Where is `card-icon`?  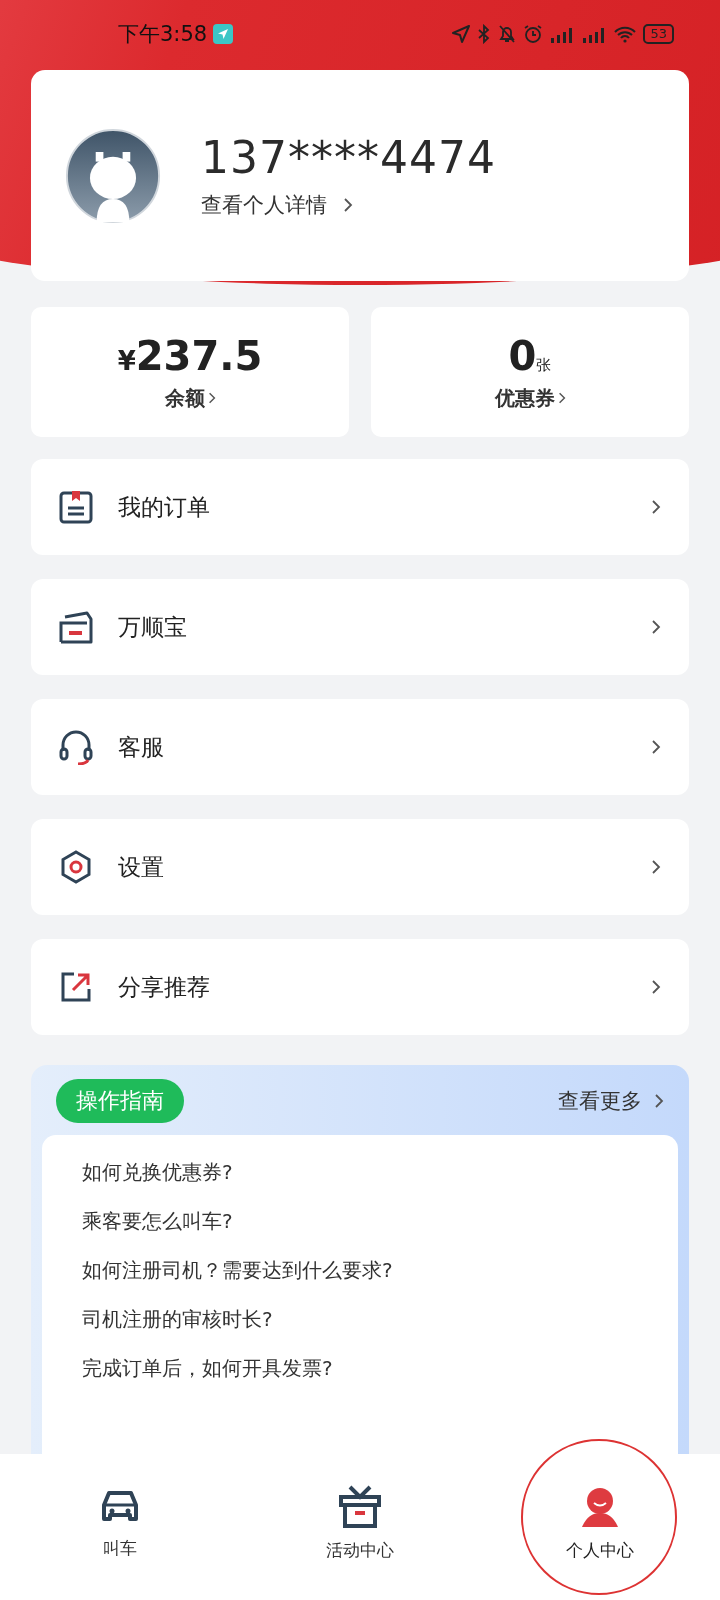 card-icon is located at coordinates (76, 627).